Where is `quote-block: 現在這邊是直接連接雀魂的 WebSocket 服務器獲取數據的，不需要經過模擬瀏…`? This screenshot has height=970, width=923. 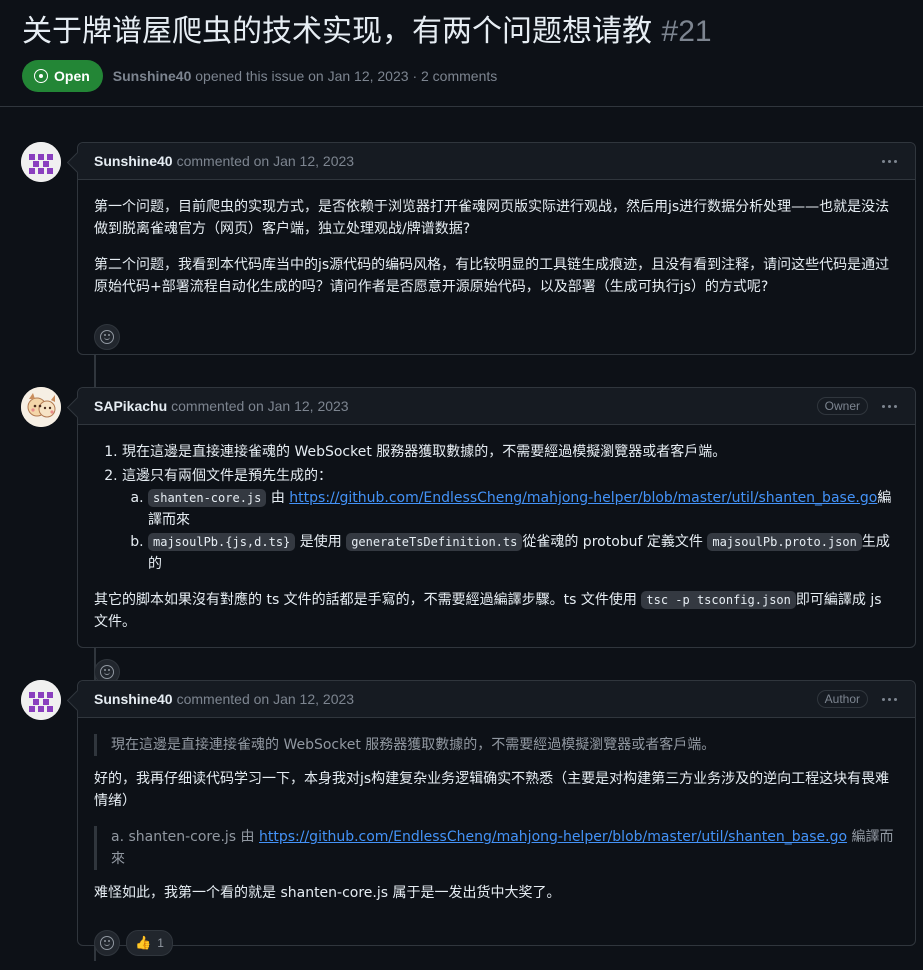
quote-block: 現在這邊是直接連接雀魂的 WebSocket 服務器獲取數據的，不需要經過模擬瀏… is located at coordinates (496, 745).